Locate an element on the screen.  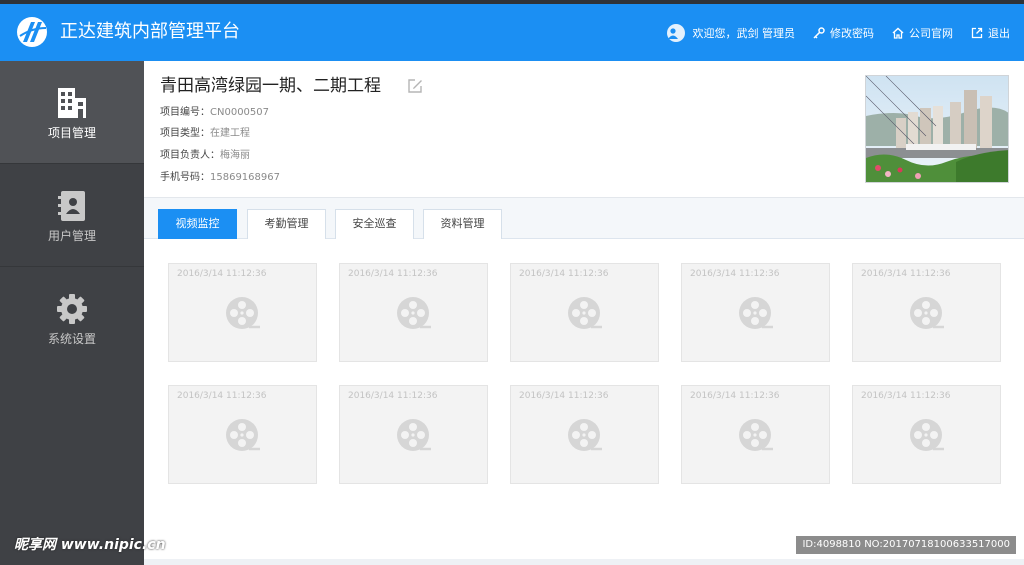
sidebar-item-projects: 项目管理 is located at coordinates (72, 112).